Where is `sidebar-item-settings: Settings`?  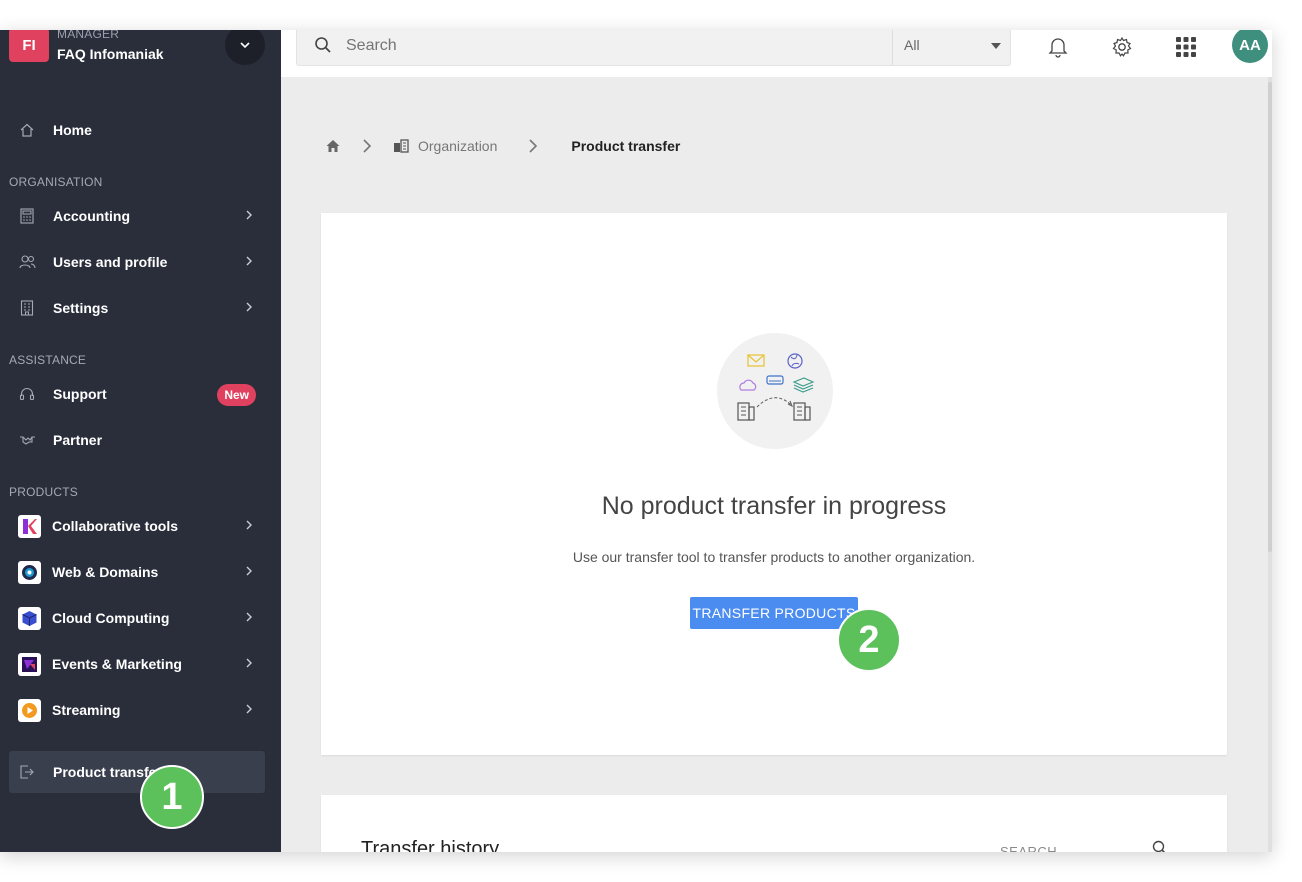
sidebar-item-settings: Settings is located at coordinates (137, 308).